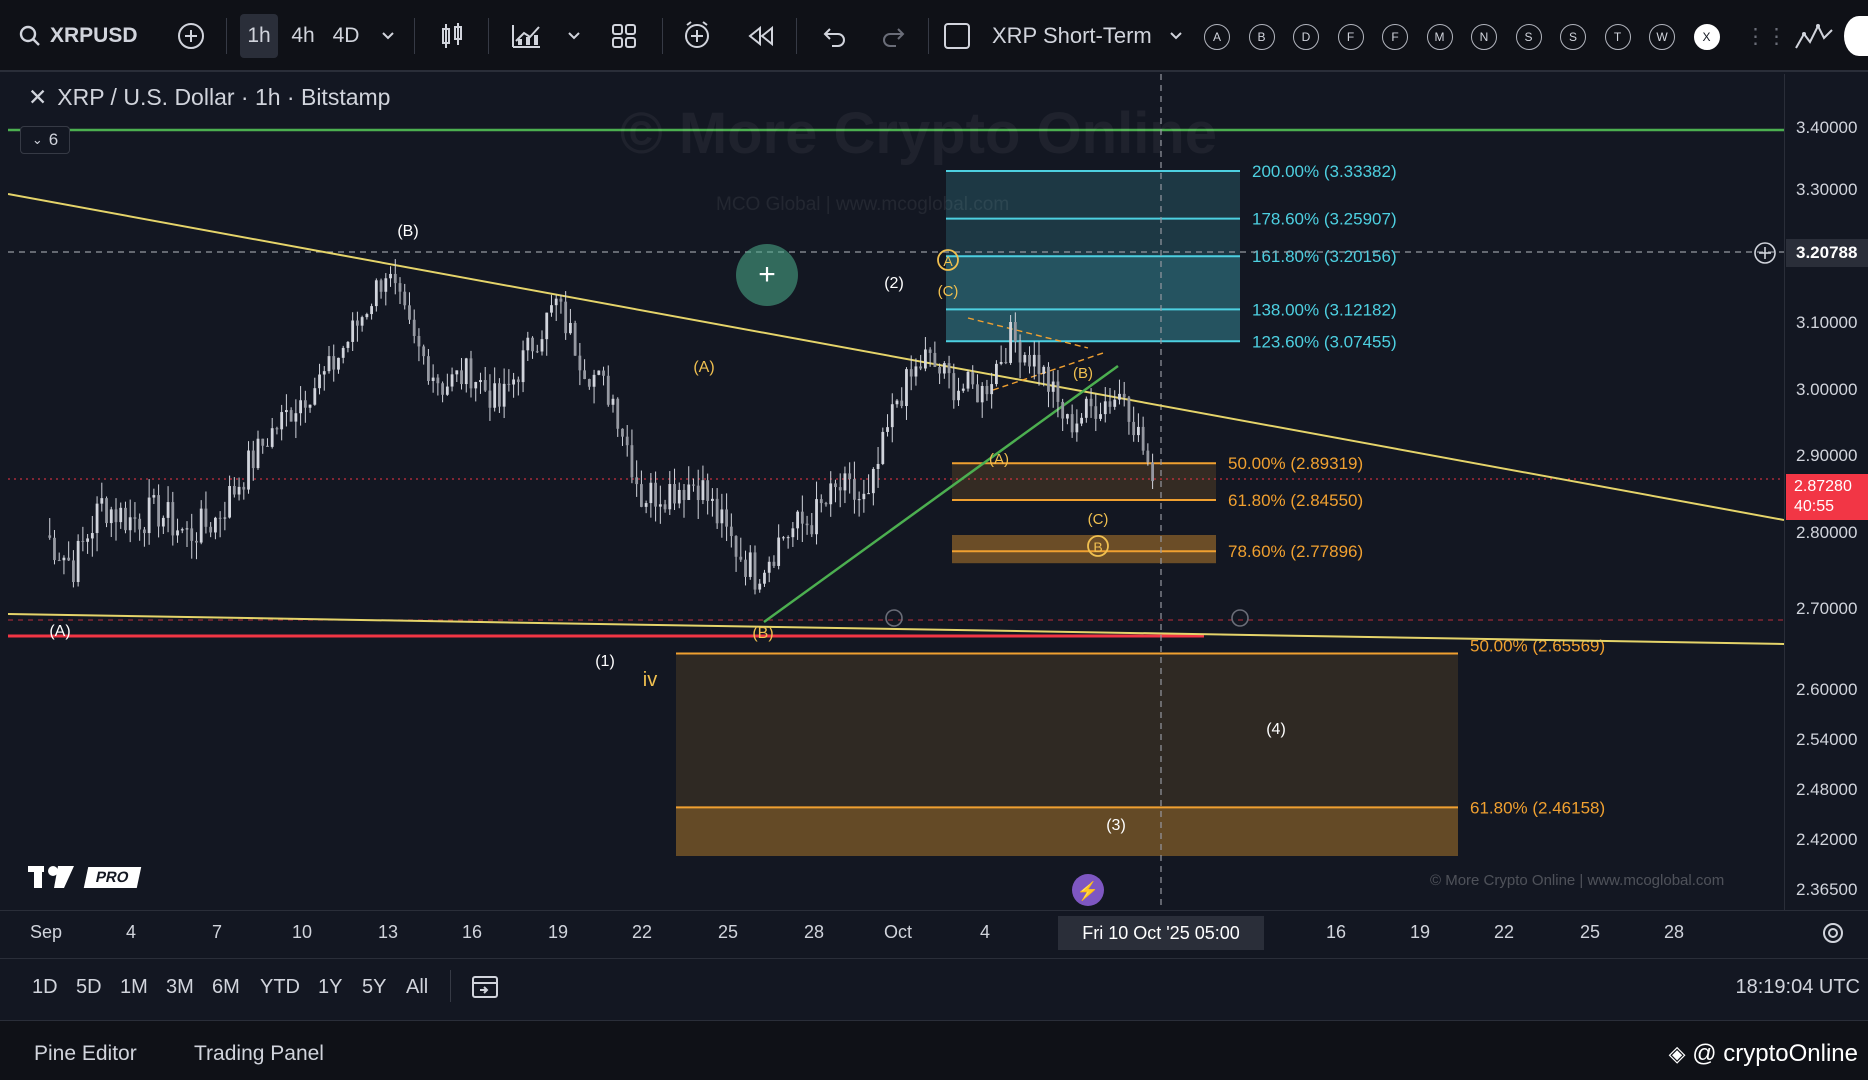 This screenshot has width=1868, height=1080. What do you see at coordinates (45, 140) in the screenshot?
I see `collapse-indicators-button: ⌄ 6` at bounding box center [45, 140].